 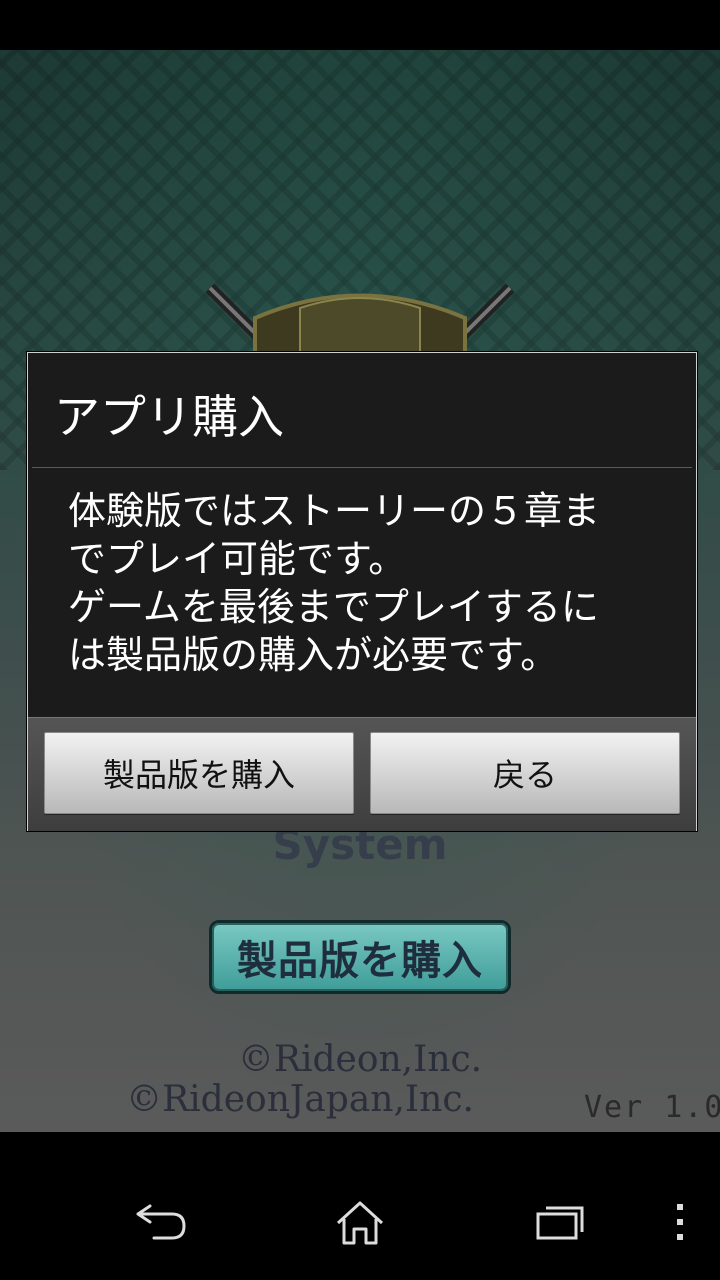 What do you see at coordinates (169, 417) in the screenshot?
I see `dialog-title: アプリ購入` at bounding box center [169, 417].